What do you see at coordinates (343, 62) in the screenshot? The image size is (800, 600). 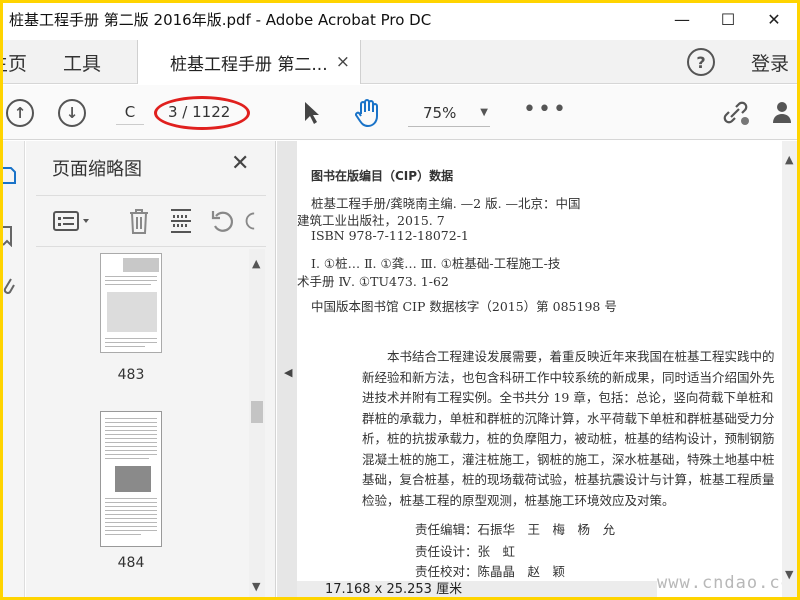 I see `close-tab-button: ×` at bounding box center [343, 62].